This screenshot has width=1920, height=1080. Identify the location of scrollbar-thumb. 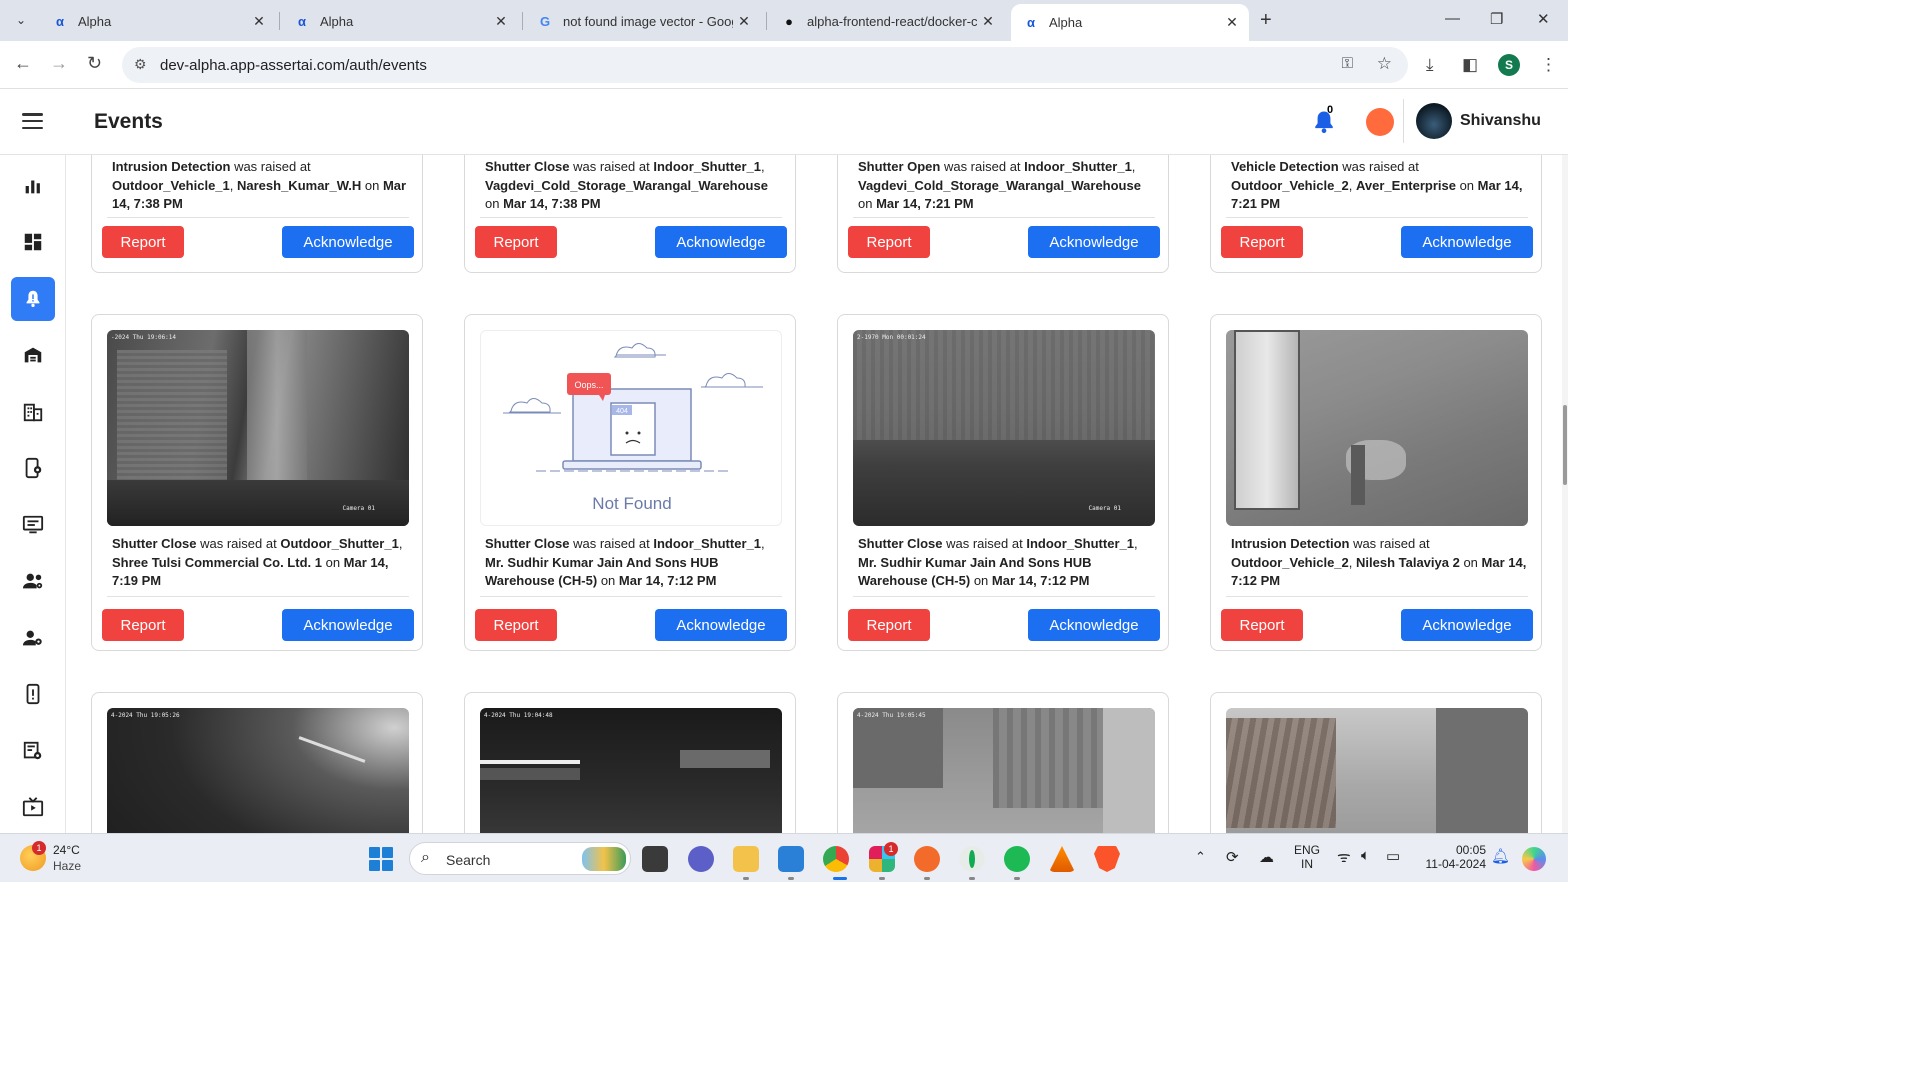
(1565, 445).